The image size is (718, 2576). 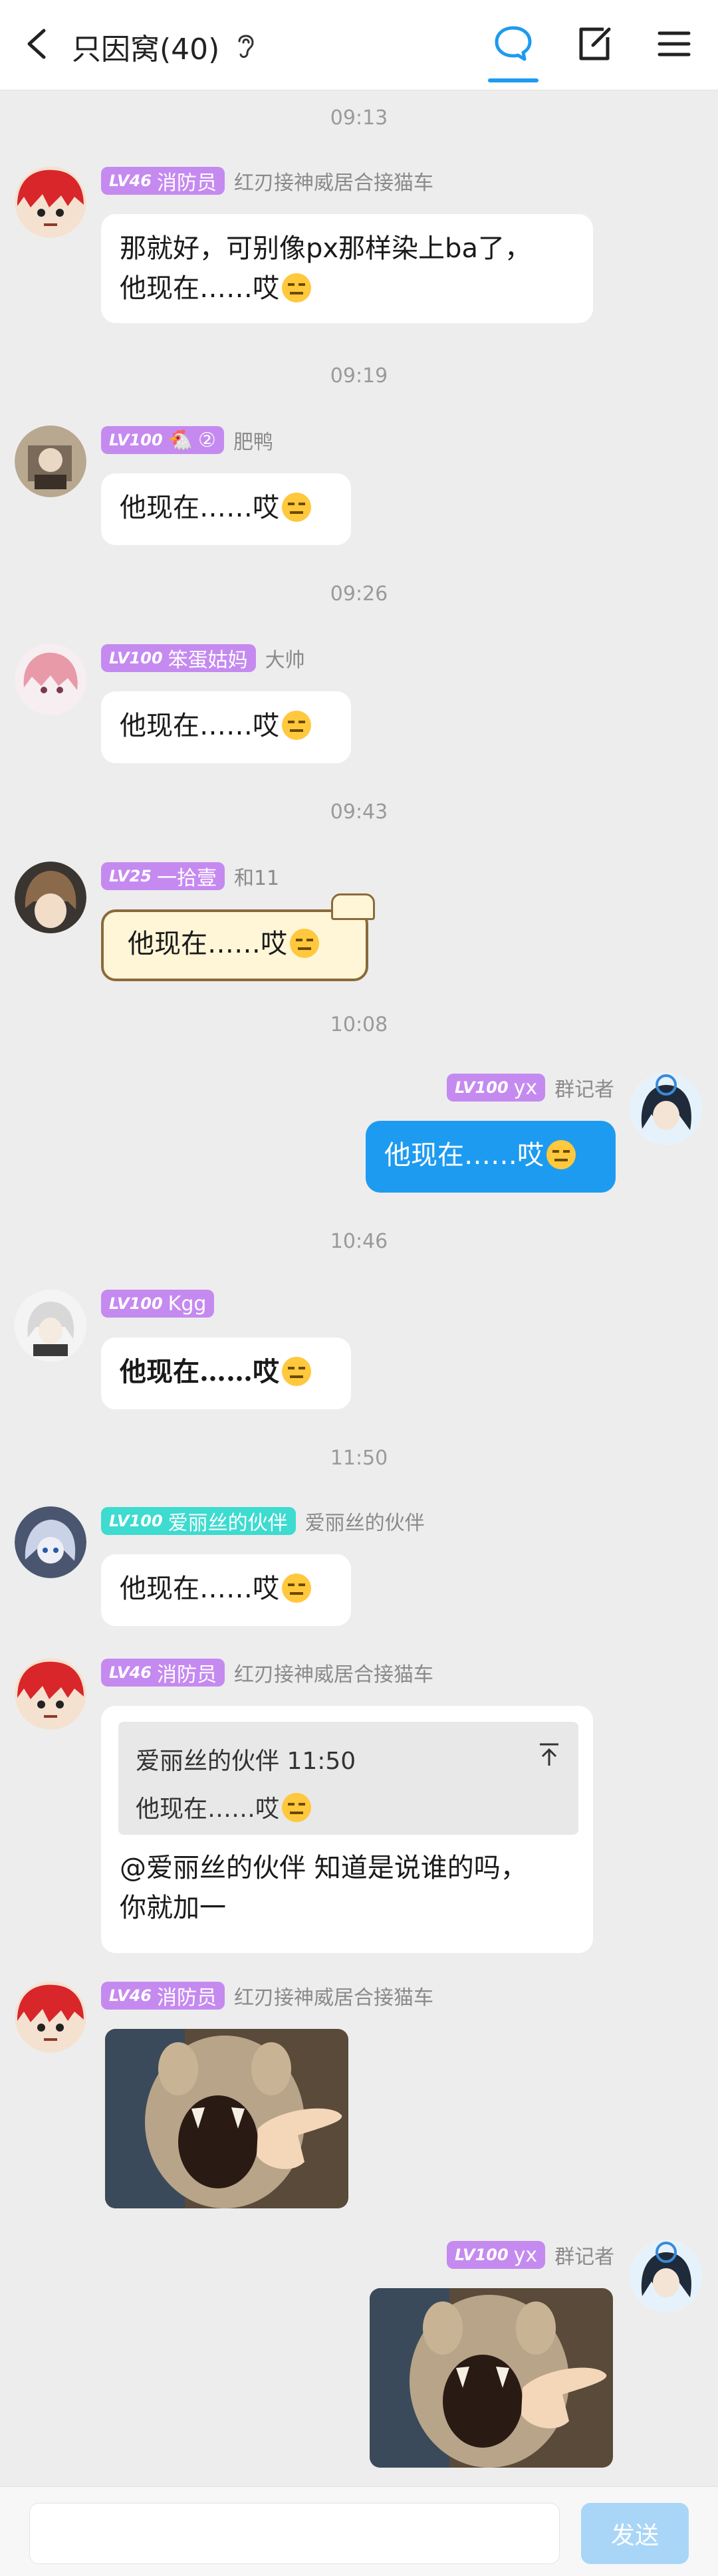 I want to click on level-badge: LV100 Kgg, so click(x=158, y=1304).